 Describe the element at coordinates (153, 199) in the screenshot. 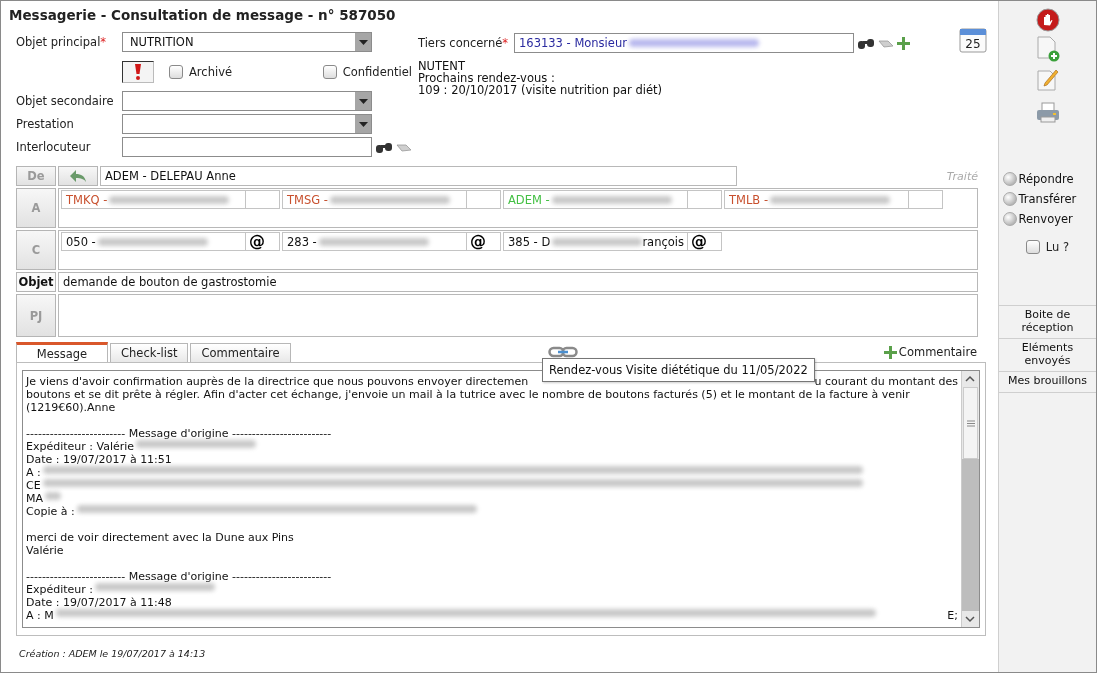

I see `recipient: TMKQ -` at that location.